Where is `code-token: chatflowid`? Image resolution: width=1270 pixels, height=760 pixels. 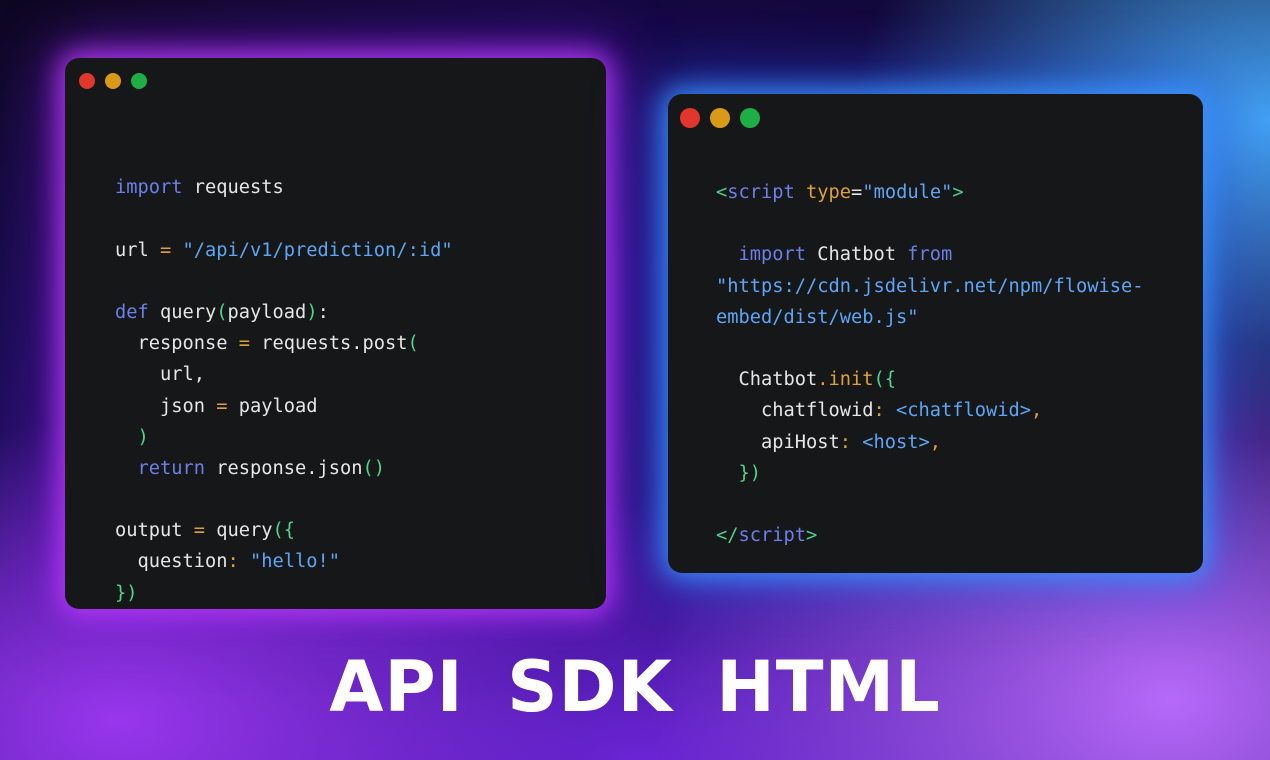
code-token: chatflowid is located at coordinates (795, 411).